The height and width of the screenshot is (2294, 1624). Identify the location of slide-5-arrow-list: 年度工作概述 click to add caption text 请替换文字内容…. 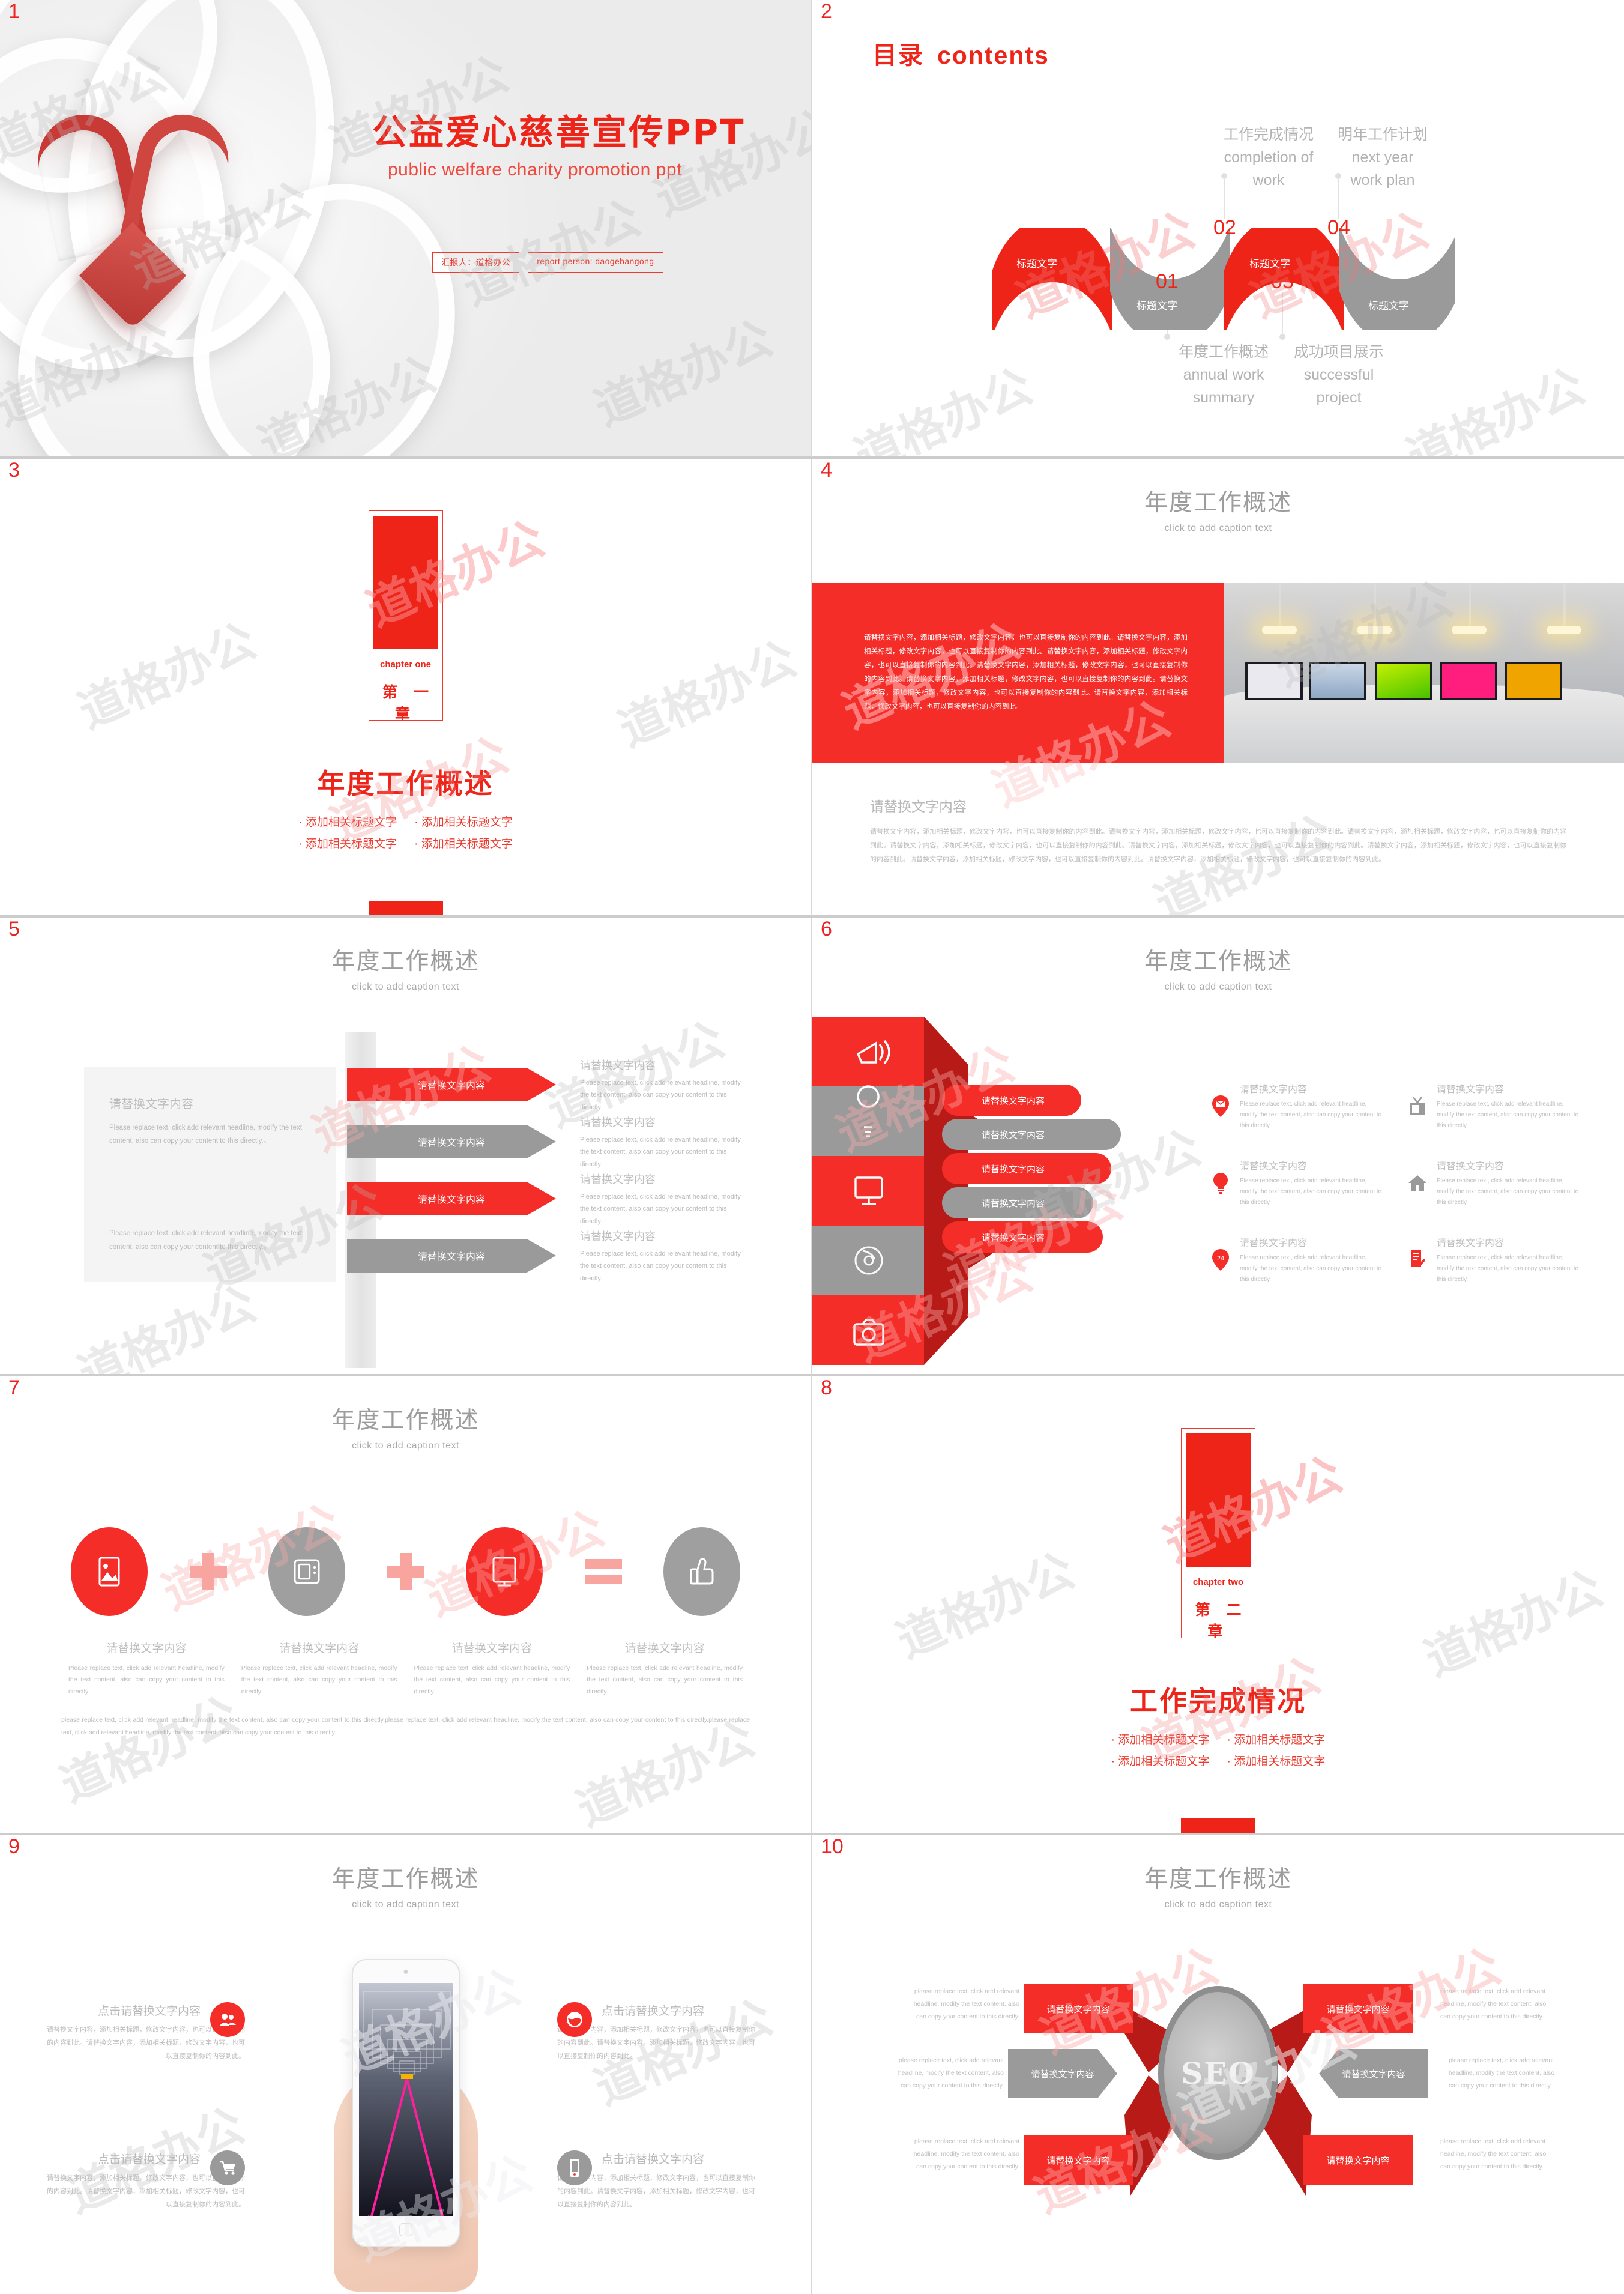
(406, 1147).